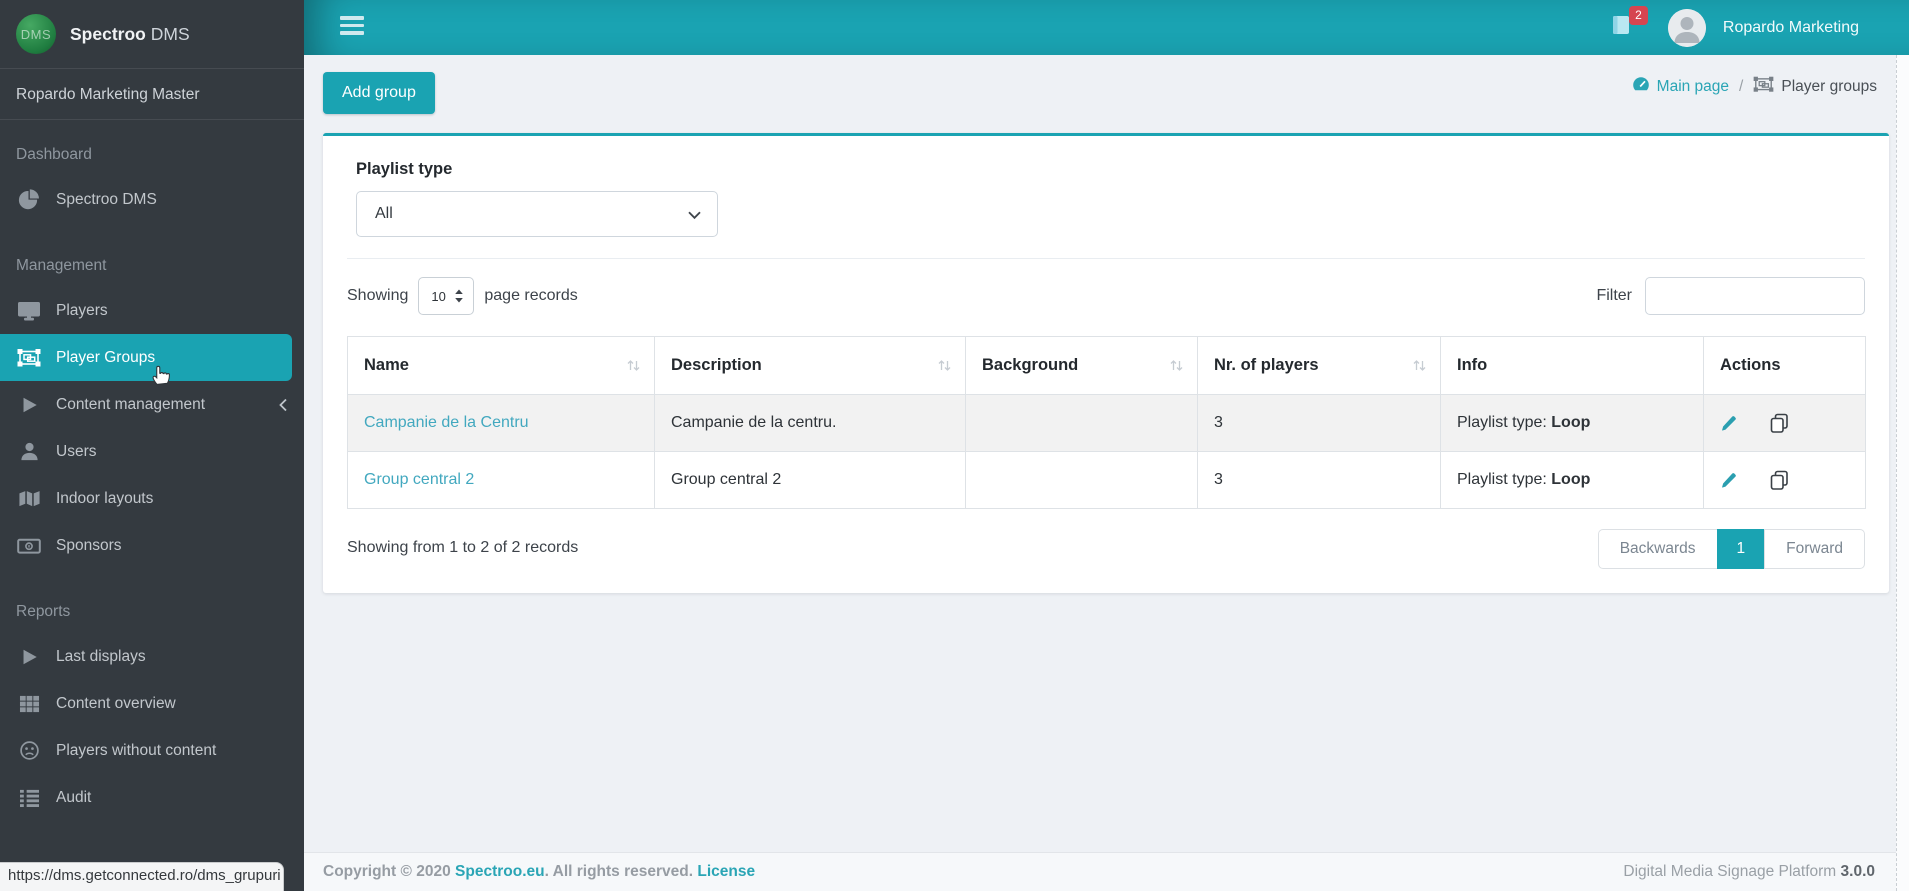  Describe the element at coordinates (29, 704) in the screenshot. I see `grid-icon` at that location.